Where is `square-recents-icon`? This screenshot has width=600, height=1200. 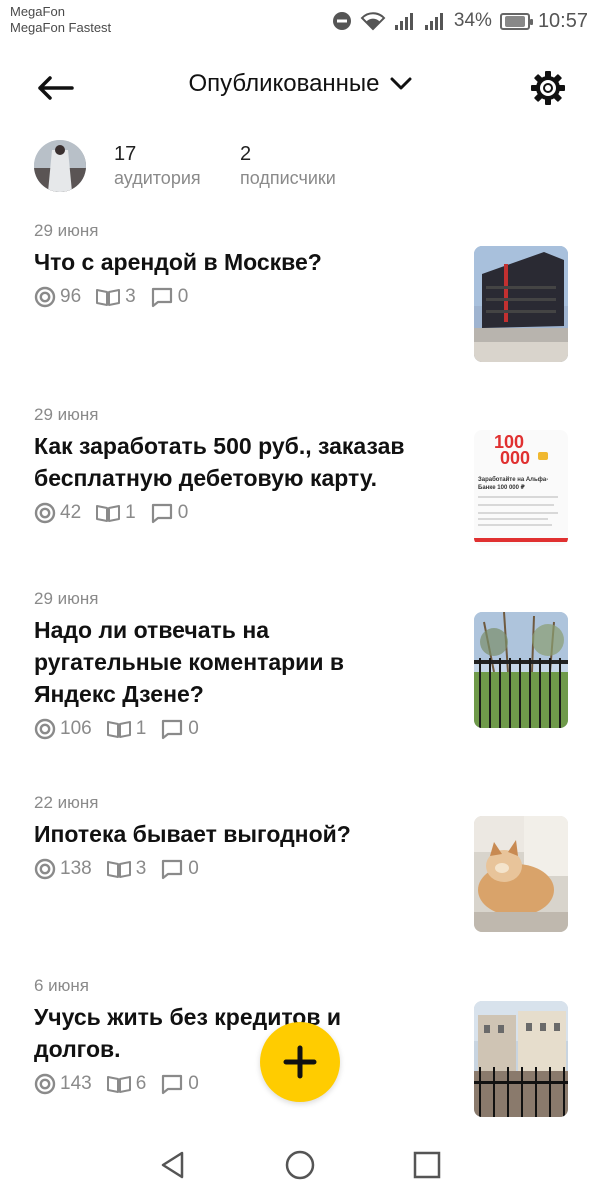 square-recents-icon is located at coordinates (426, 1165).